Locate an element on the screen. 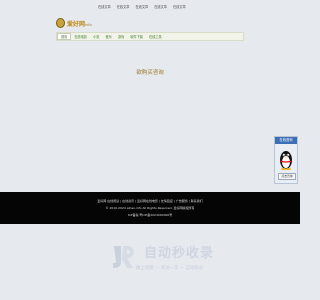 This screenshot has height=300, width=320. watermark-title: 自动秒收录 is located at coordinates (179, 253).